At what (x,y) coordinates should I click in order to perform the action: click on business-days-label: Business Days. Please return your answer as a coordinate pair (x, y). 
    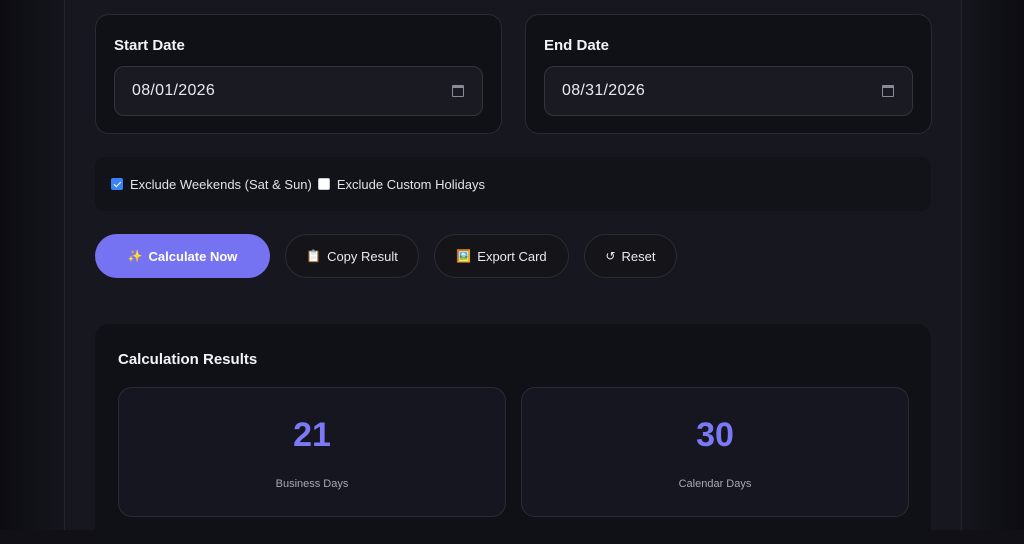
    Looking at the image, I should click on (312, 484).